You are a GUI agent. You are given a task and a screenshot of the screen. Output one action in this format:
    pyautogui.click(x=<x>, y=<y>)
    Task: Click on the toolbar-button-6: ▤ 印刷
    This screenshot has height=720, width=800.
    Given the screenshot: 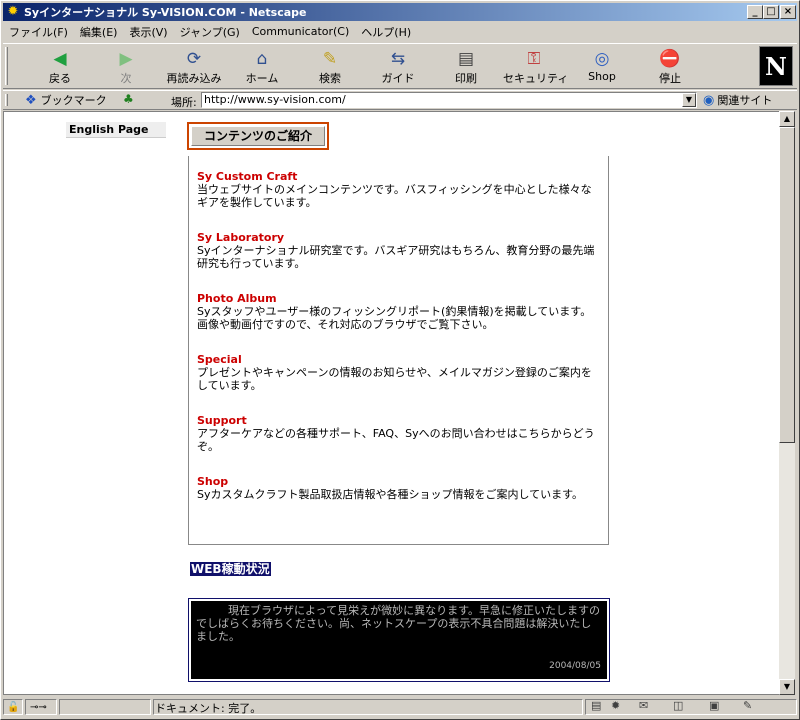 What is the action you would take?
    pyautogui.click(x=466, y=67)
    